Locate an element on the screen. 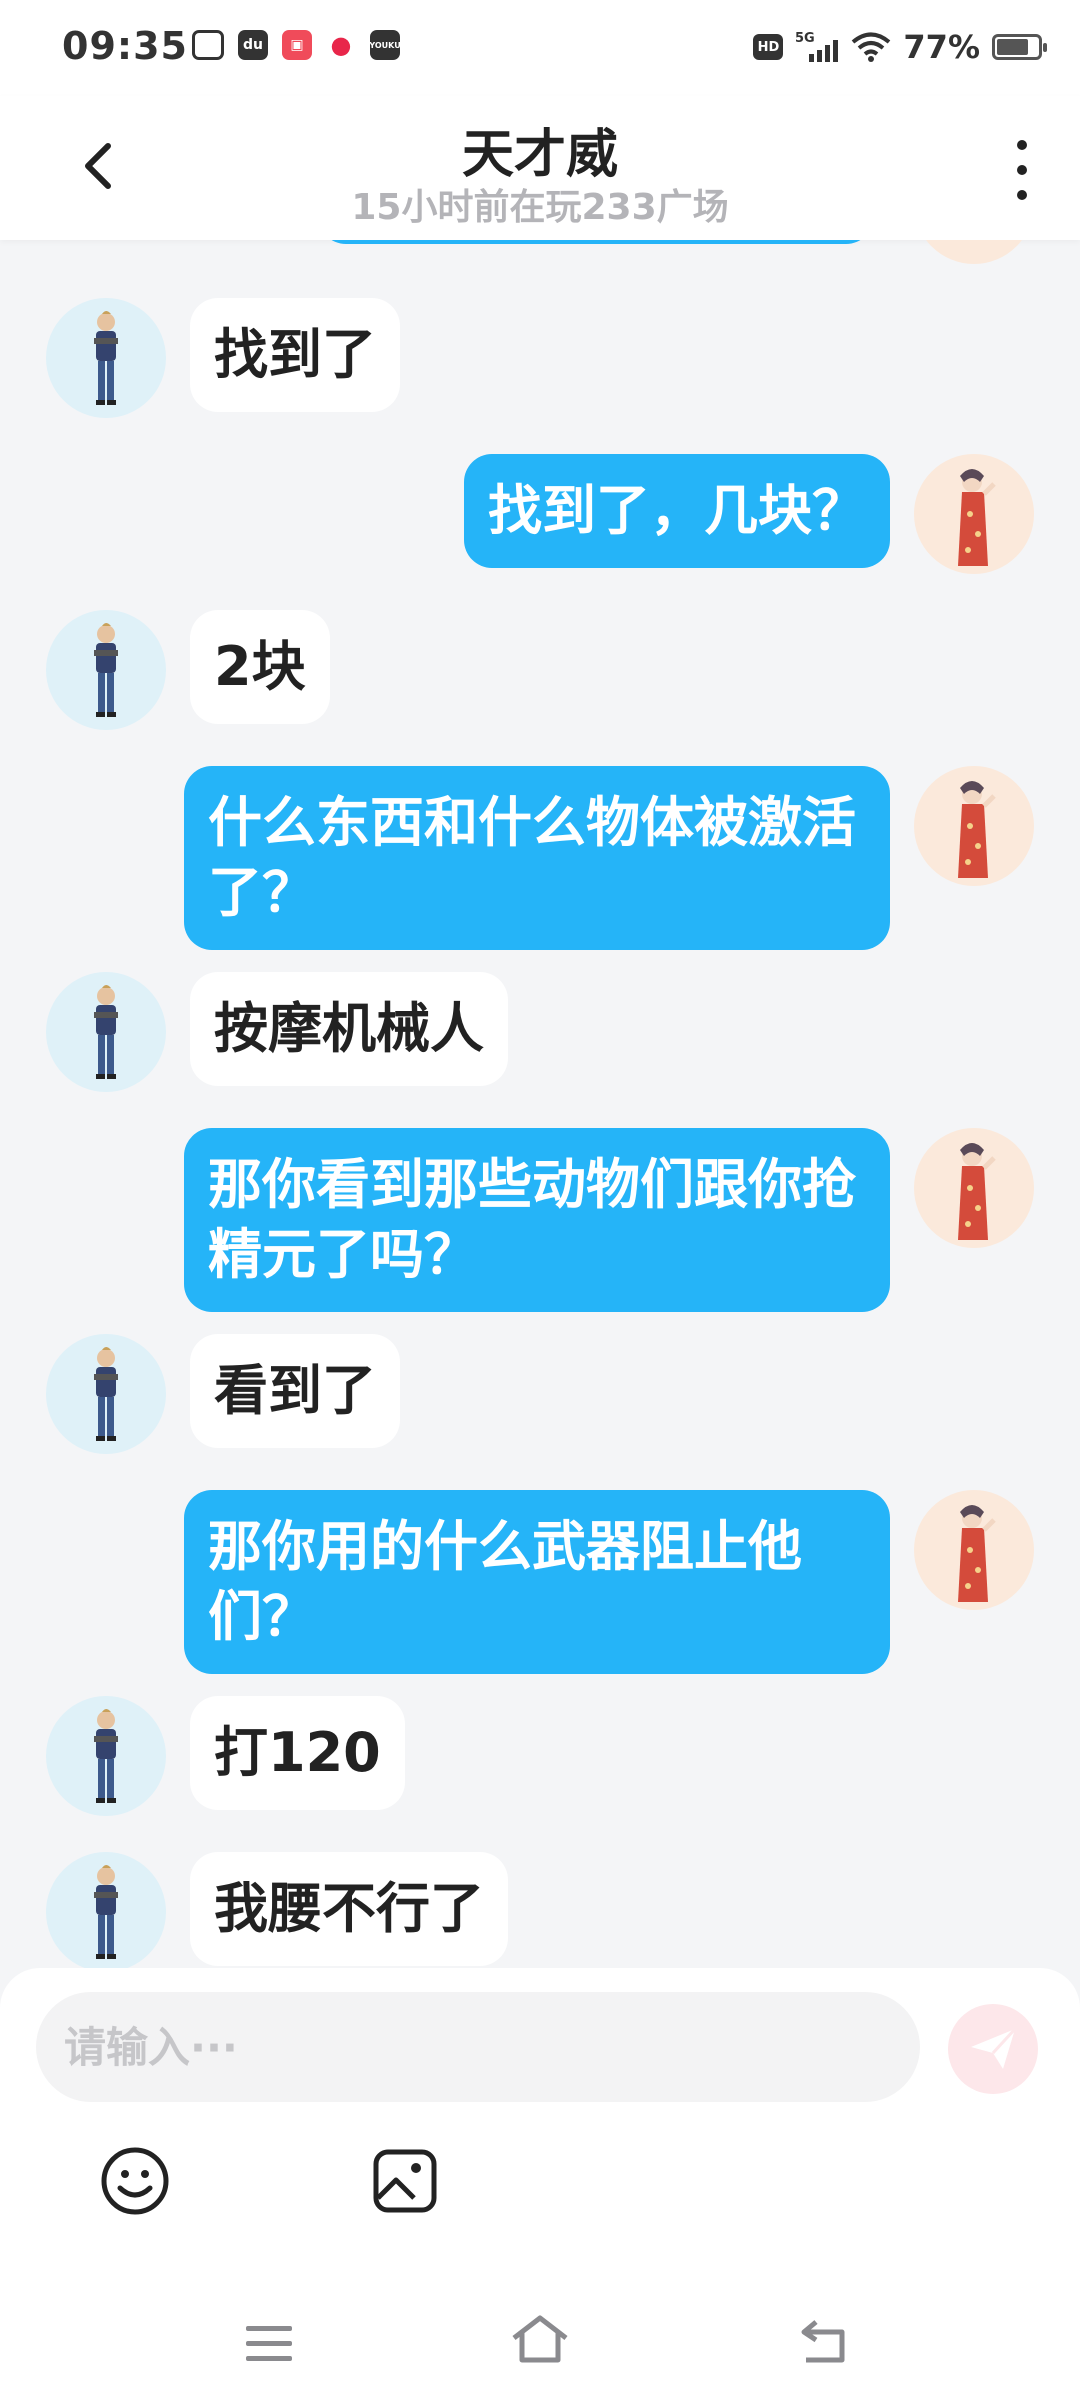  more-button is located at coordinates (1022, 170).